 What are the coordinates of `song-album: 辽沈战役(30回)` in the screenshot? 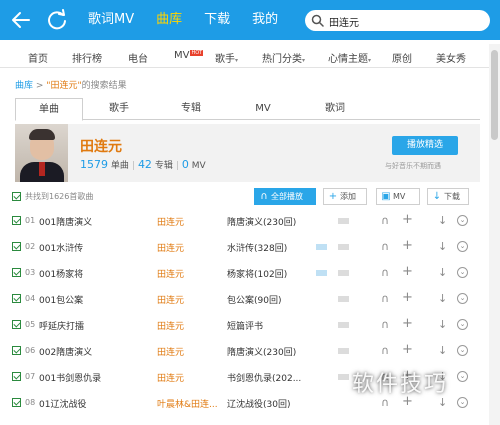 It's located at (258, 403).